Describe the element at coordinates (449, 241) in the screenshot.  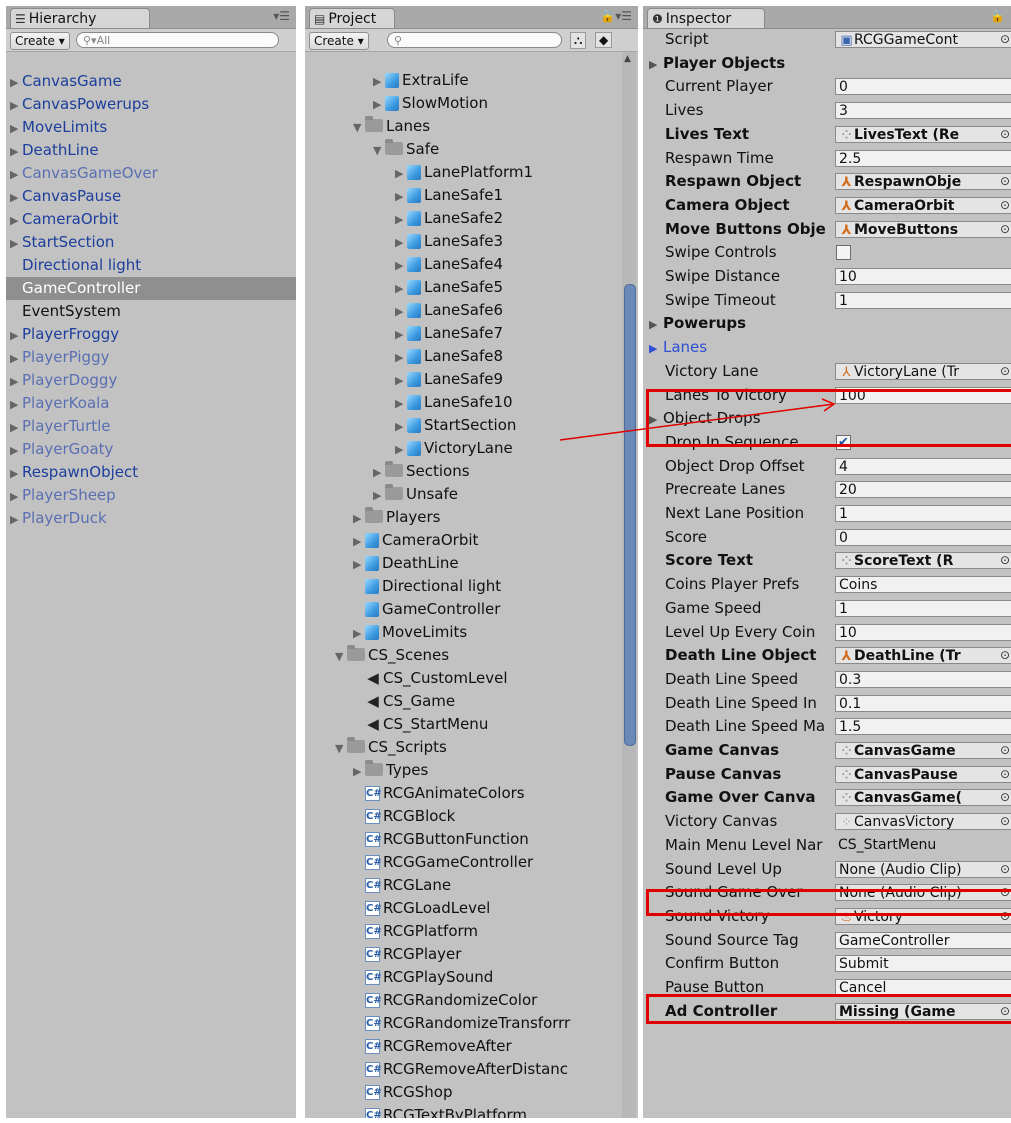
I see `project-item: ▶ LaneSafe3` at that location.